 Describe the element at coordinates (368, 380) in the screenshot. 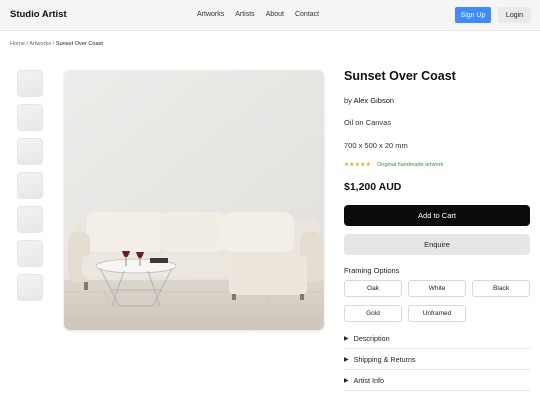

I see `accordion-artist-info-label: Artist Info` at that location.